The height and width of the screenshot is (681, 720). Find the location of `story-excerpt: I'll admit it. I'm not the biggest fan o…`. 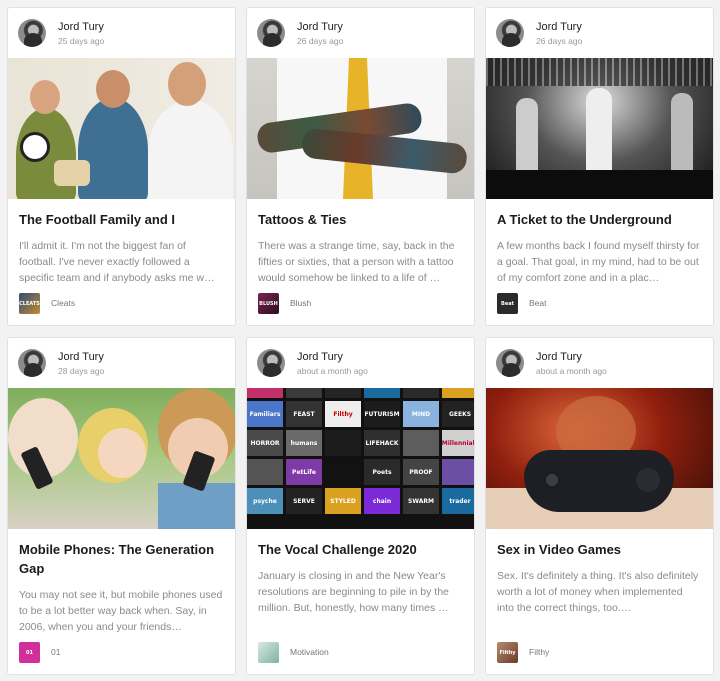

story-excerpt: I'll admit it. I'm not the biggest fan o… is located at coordinates (117, 262).